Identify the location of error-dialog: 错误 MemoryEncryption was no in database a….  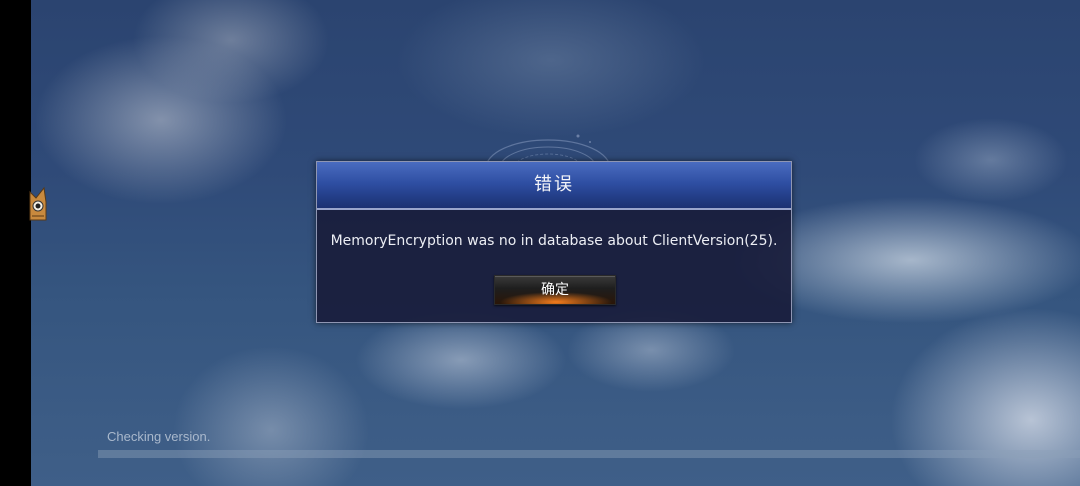
(554, 242).